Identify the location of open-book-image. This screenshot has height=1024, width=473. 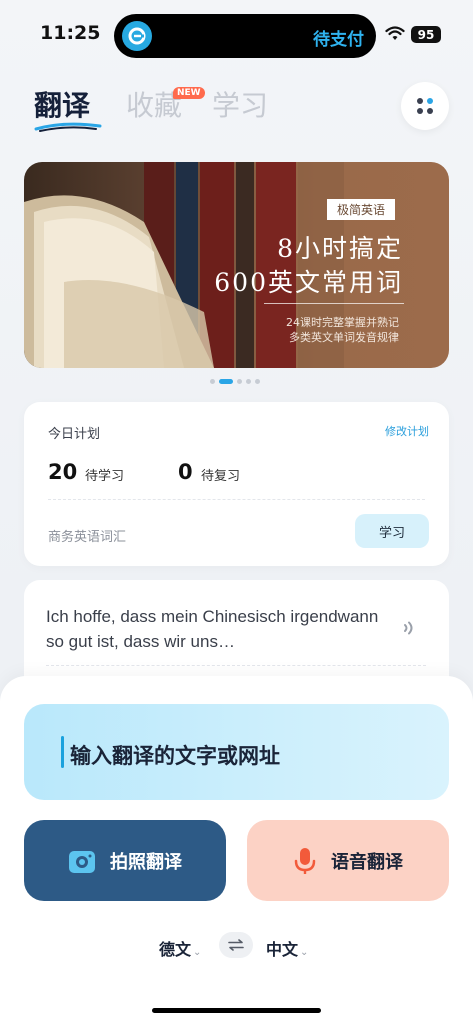
(119, 281).